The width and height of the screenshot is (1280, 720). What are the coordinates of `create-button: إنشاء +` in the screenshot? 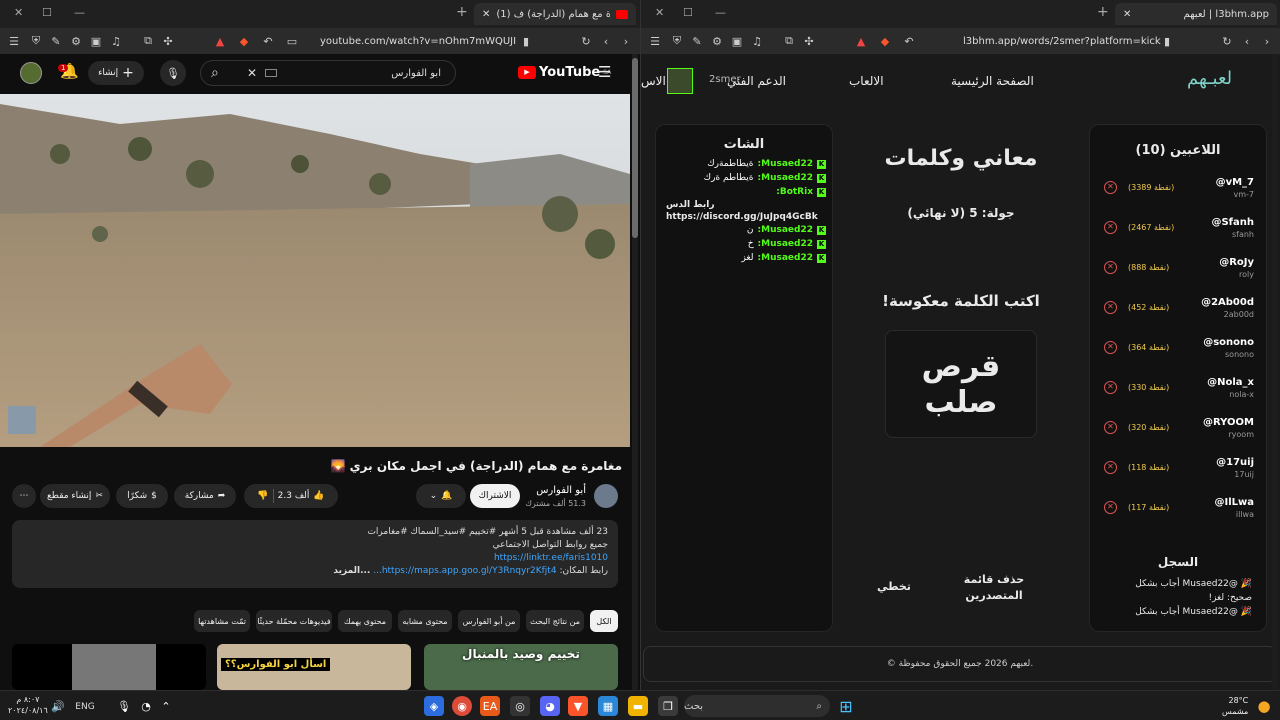 It's located at (116, 73).